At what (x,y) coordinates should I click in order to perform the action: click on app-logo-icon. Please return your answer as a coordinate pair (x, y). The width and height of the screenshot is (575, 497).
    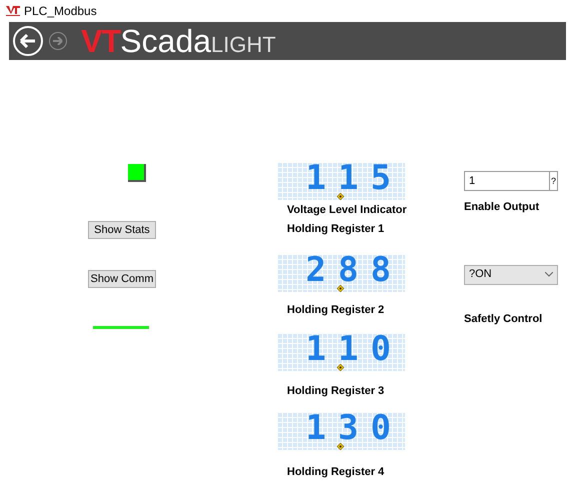
    Looking at the image, I should click on (13, 11).